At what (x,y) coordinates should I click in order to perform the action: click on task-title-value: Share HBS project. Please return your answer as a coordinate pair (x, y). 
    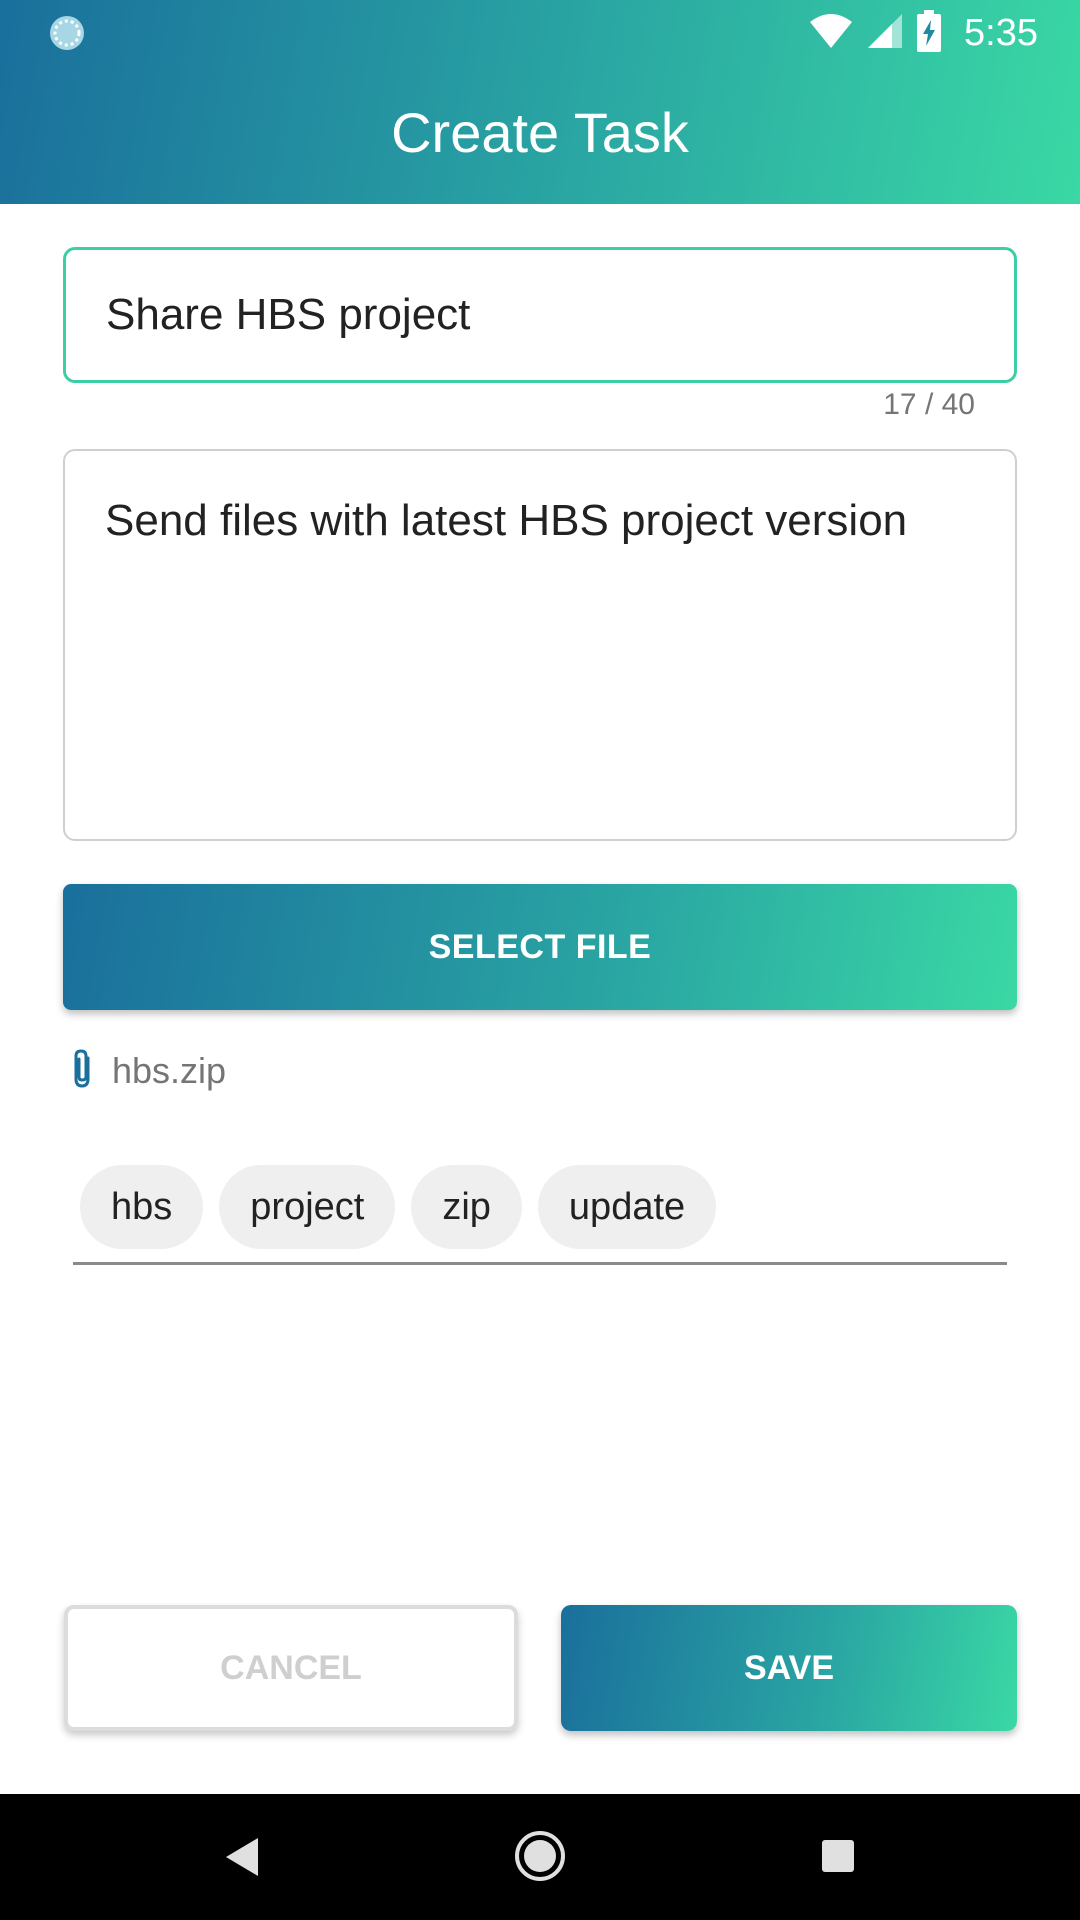
    Looking at the image, I should click on (288, 314).